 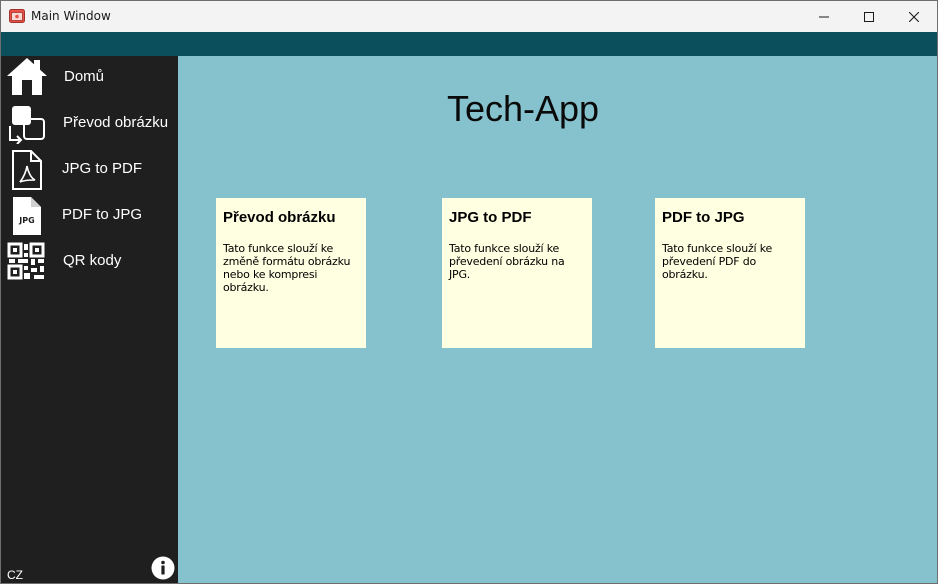 I want to click on sidebar-item-qr: QR kody, so click(x=89, y=263).